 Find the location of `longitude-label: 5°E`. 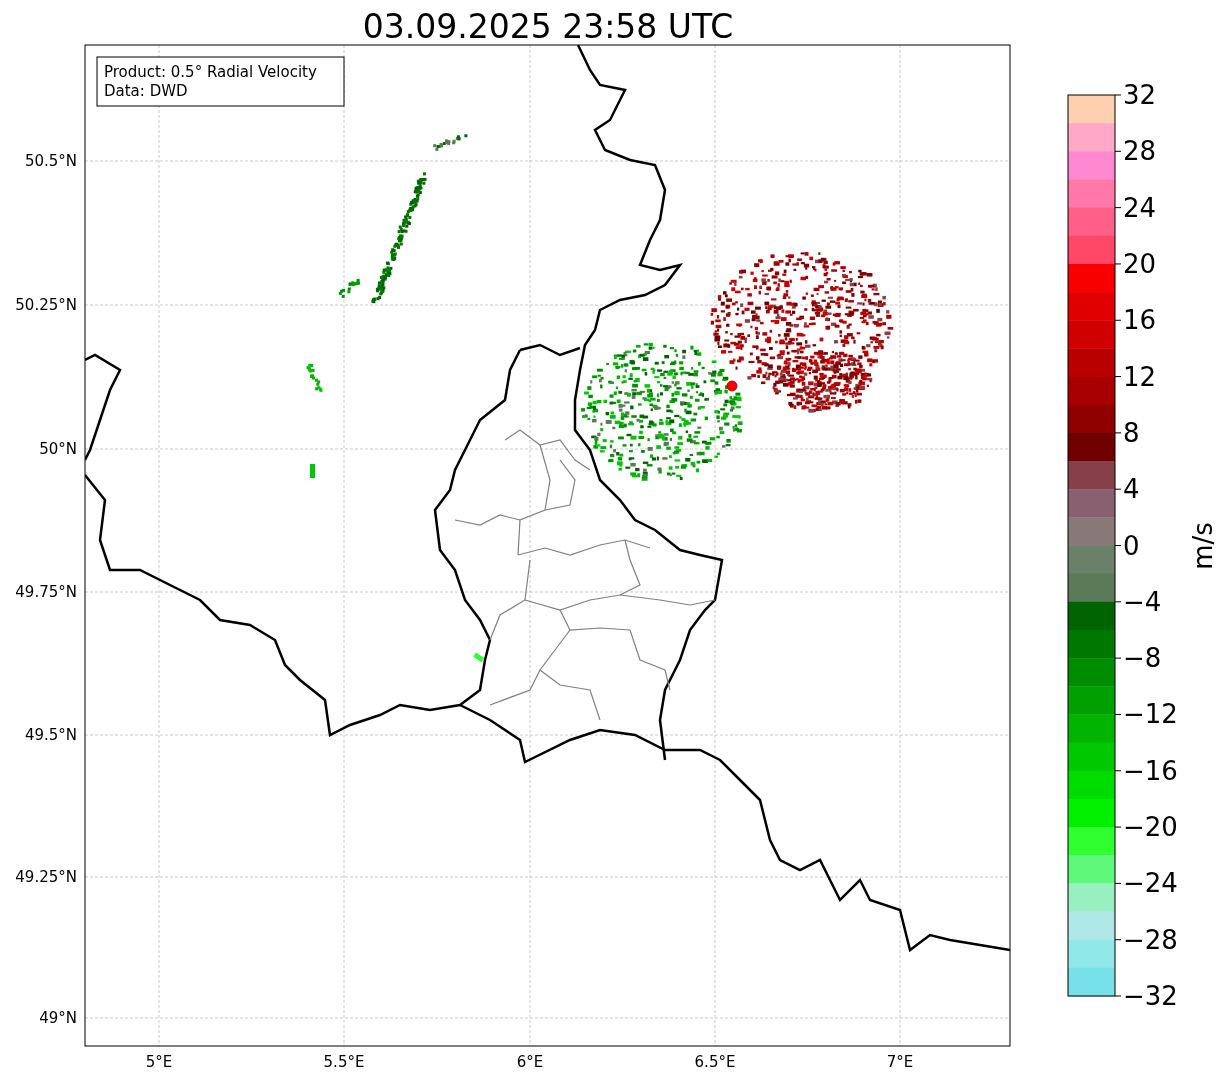

longitude-label: 5°E is located at coordinates (159, 1062).